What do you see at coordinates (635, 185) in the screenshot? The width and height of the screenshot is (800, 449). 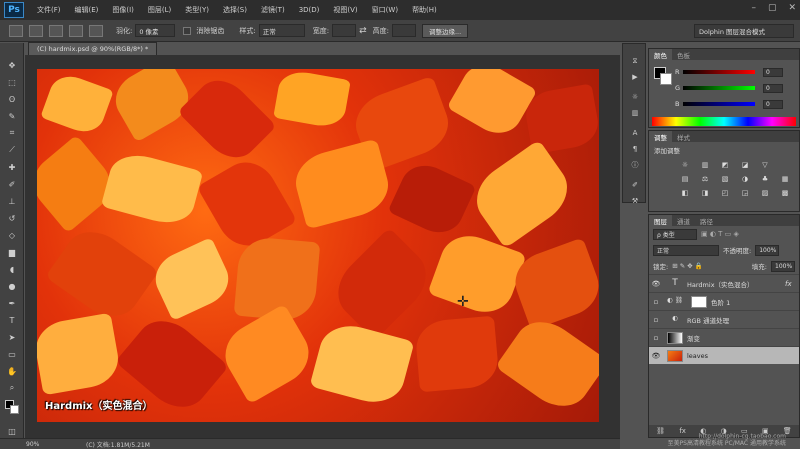 I see `brush-panel-icon: ✐` at bounding box center [635, 185].